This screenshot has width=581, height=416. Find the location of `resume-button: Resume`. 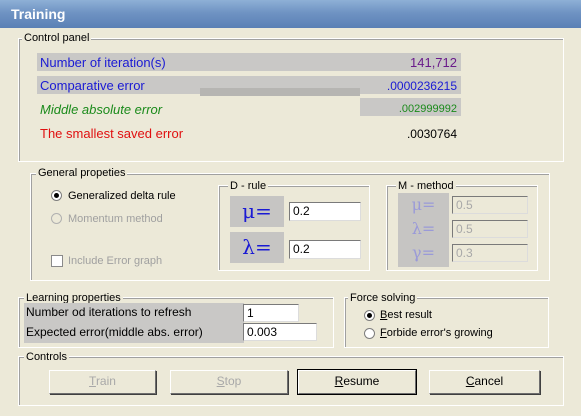

resume-button: Resume is located at coordinates (357, 382).